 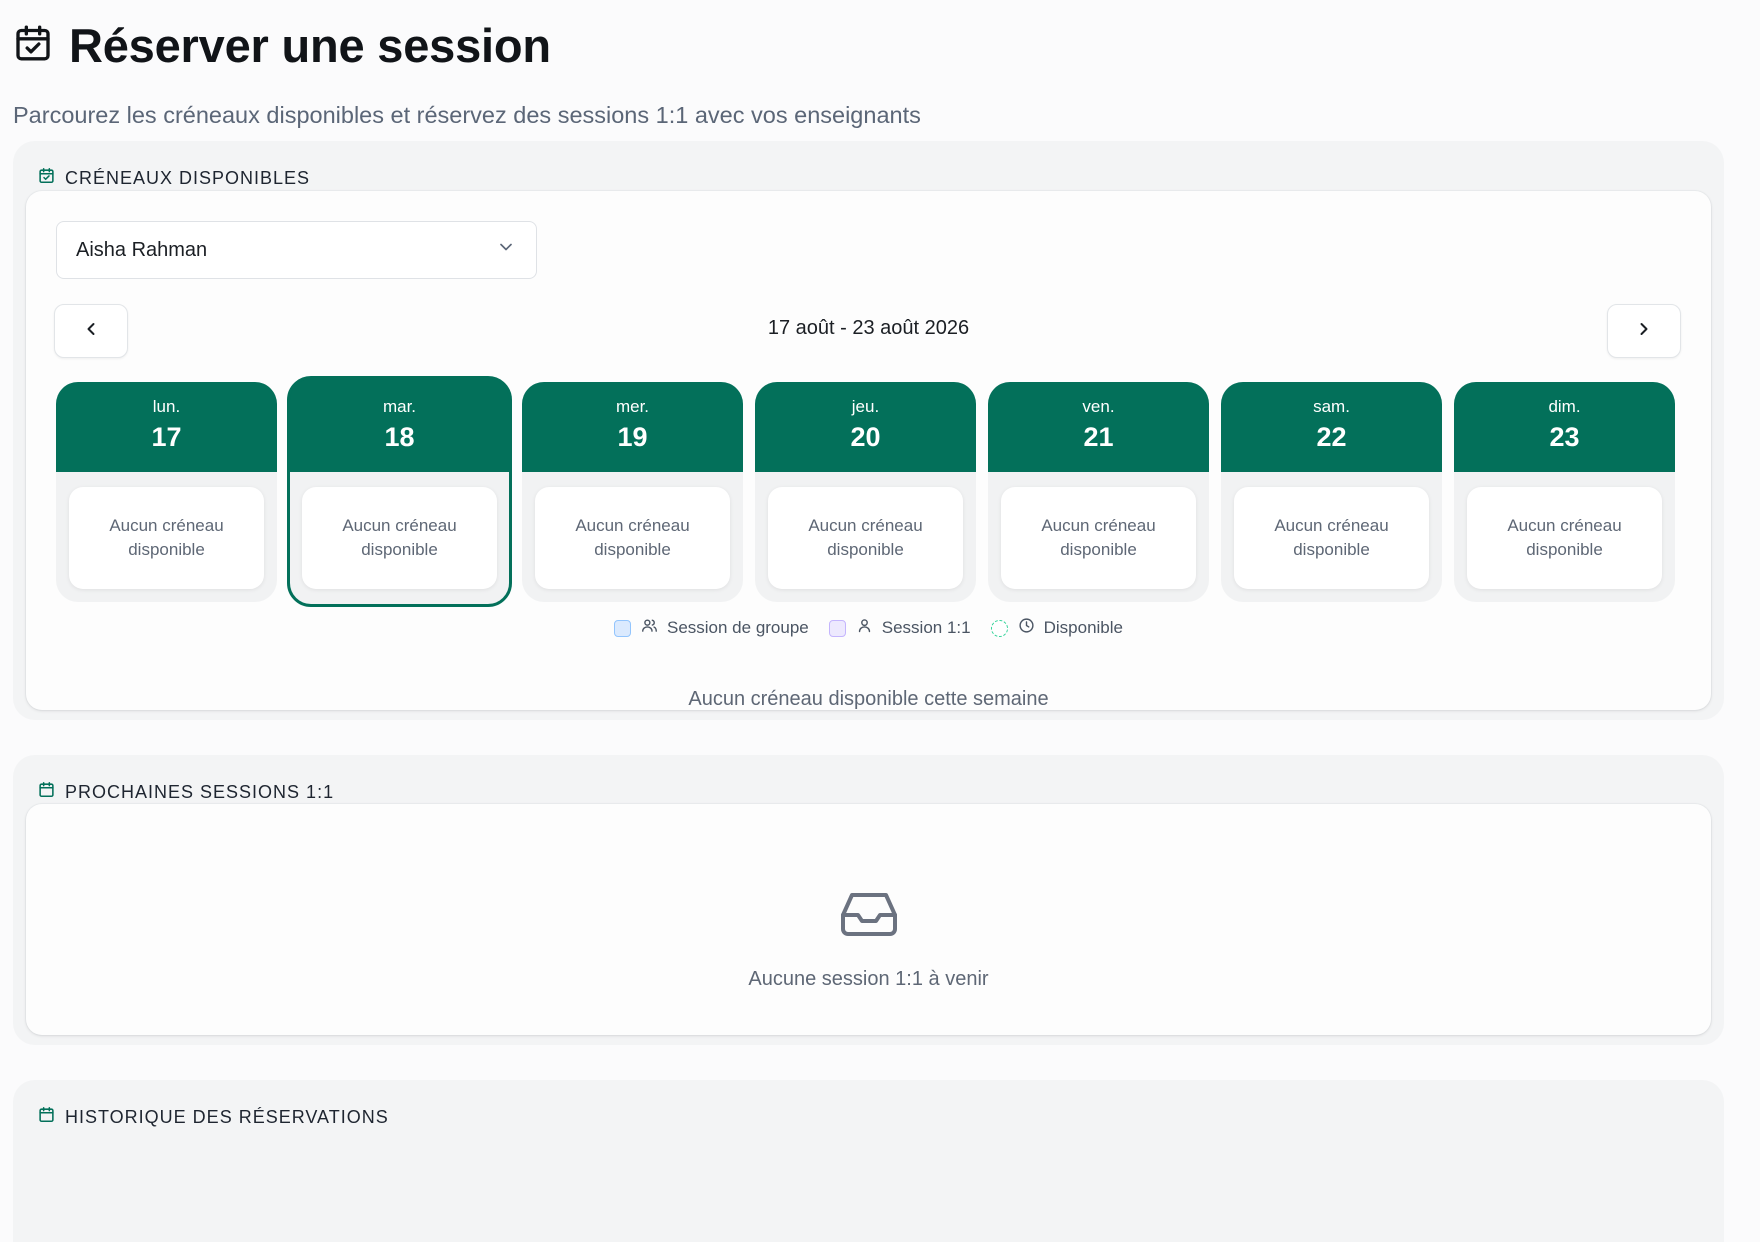 I want to click on day-column: lun. 17 Aucun créneau disponible, so click(x=166, y=492).